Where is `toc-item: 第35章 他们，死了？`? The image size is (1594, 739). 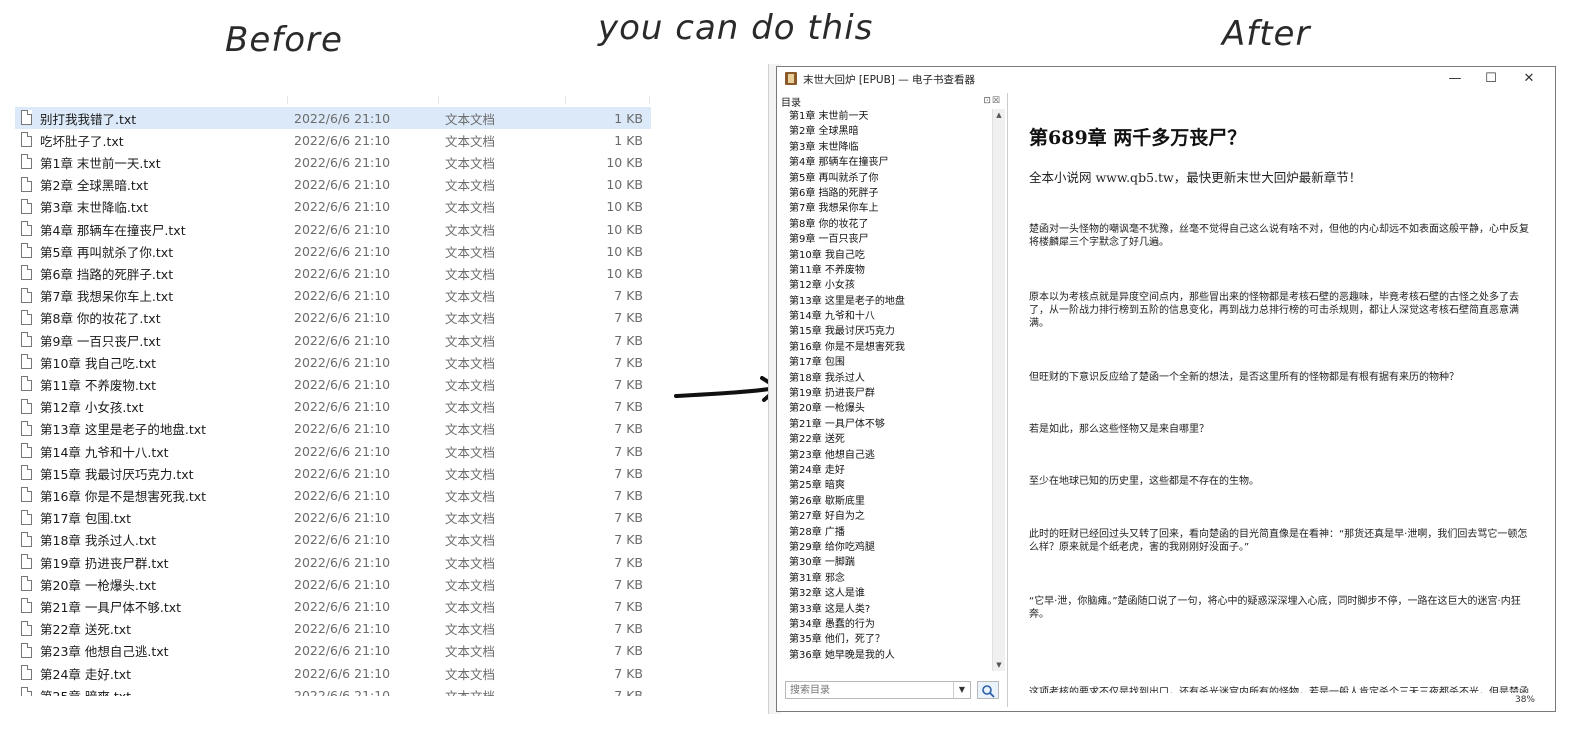 toc-item: 第35章 他们，死了？ is located at coordinates (889, 639).